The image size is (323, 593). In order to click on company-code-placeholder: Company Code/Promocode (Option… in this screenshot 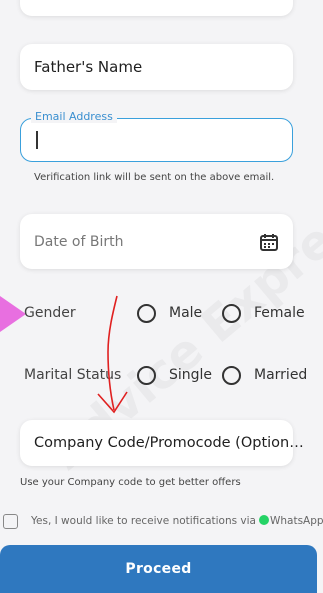, I will do `click(169, 443)`.